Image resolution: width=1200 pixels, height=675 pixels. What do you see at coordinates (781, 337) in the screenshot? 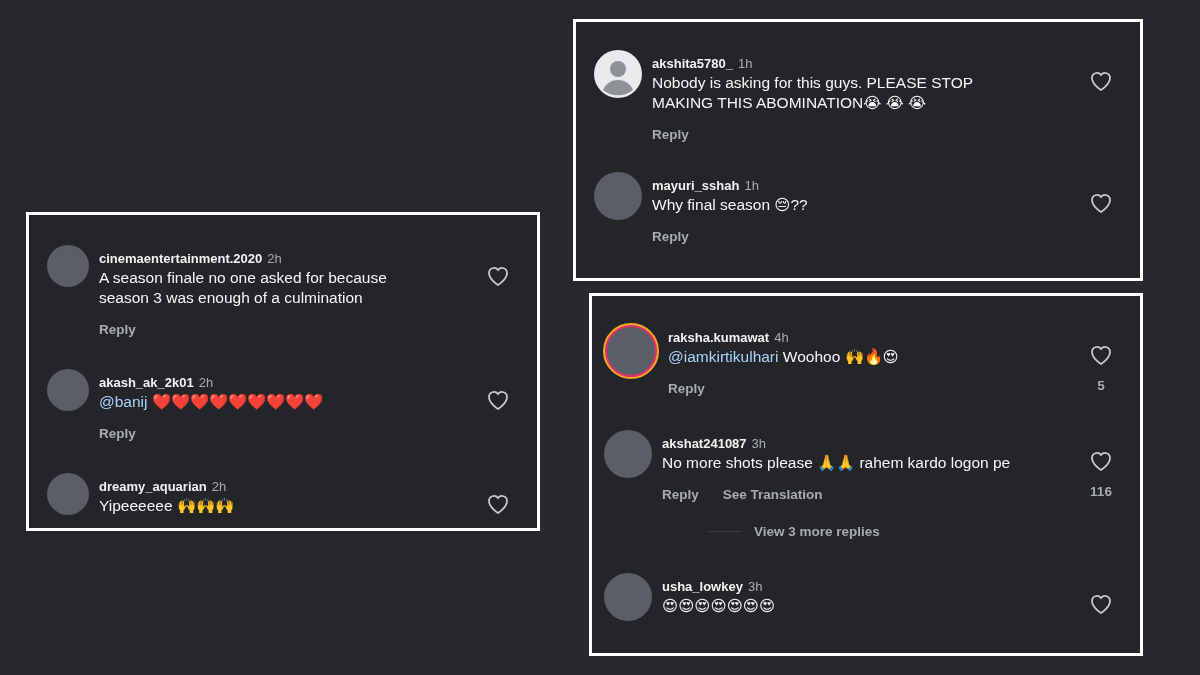
I see `comment-time: 4h` at bounding box center [781, 337].